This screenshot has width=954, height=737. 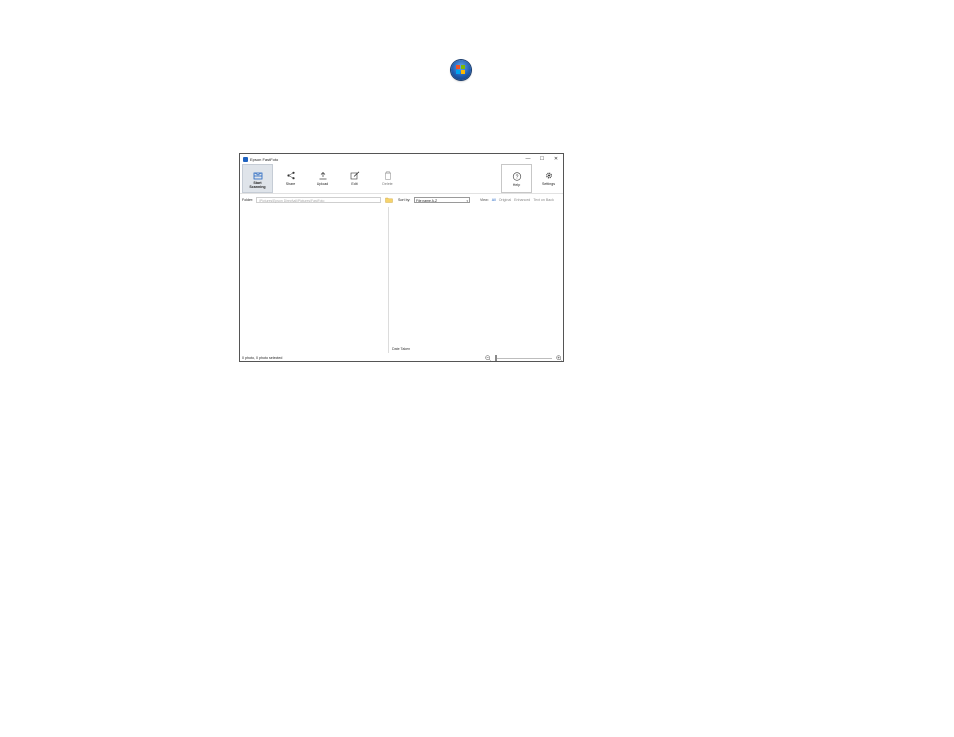 What do you see at coordinates (484, 200) in the screenshot?
I see `view-label: View:` at bounding box center [484, 200].